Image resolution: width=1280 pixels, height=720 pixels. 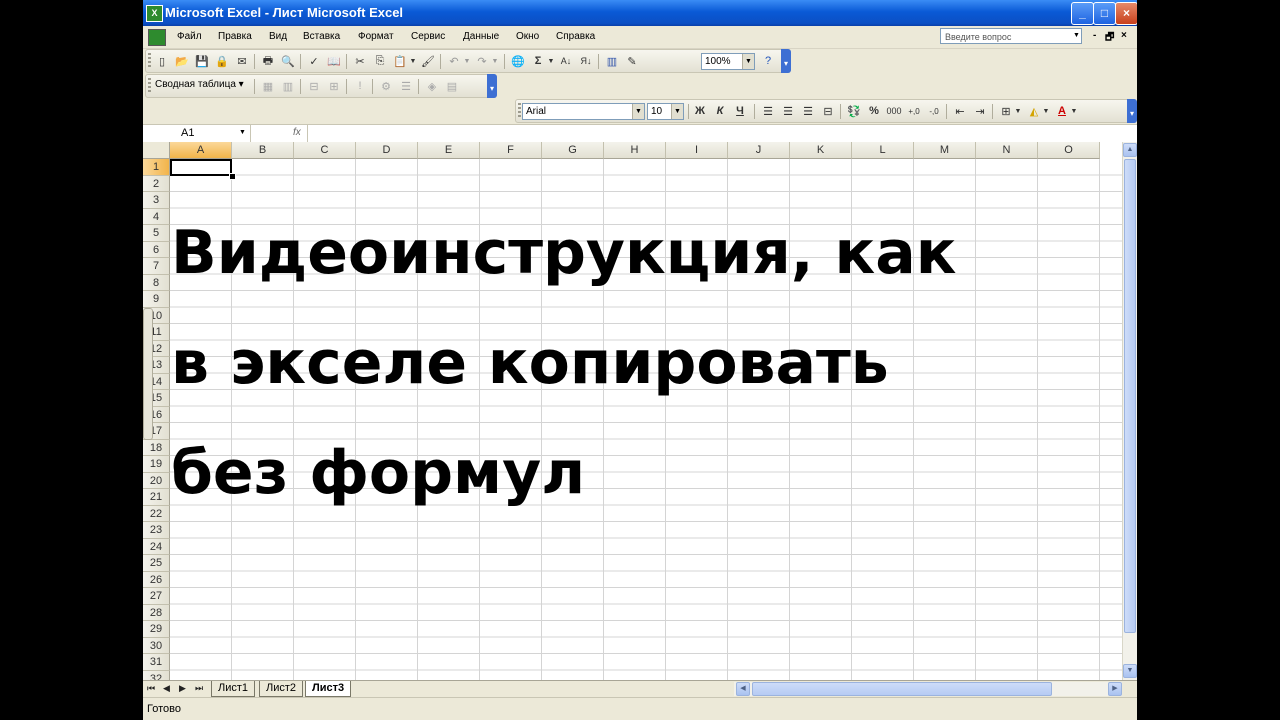 What do you see at coordinates (360, 86) in the screenshot?
I see `refresh-icon: !` at bounding box center [360, 86].